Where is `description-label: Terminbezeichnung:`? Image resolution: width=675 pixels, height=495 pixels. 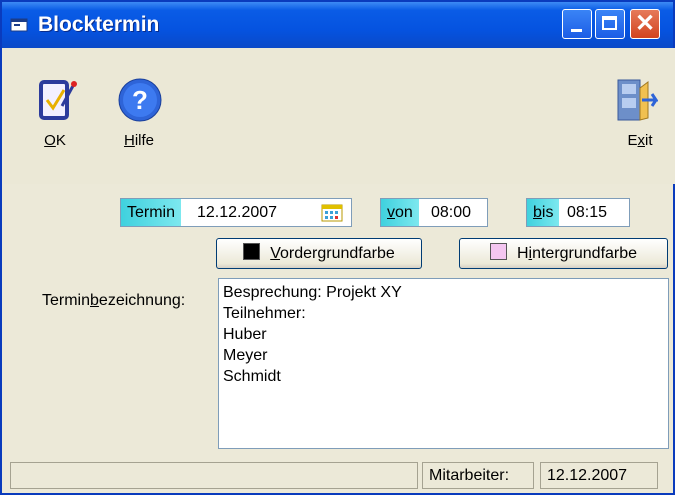
description-label: Terminbezeichnung: is located at coordinates (114, 300).